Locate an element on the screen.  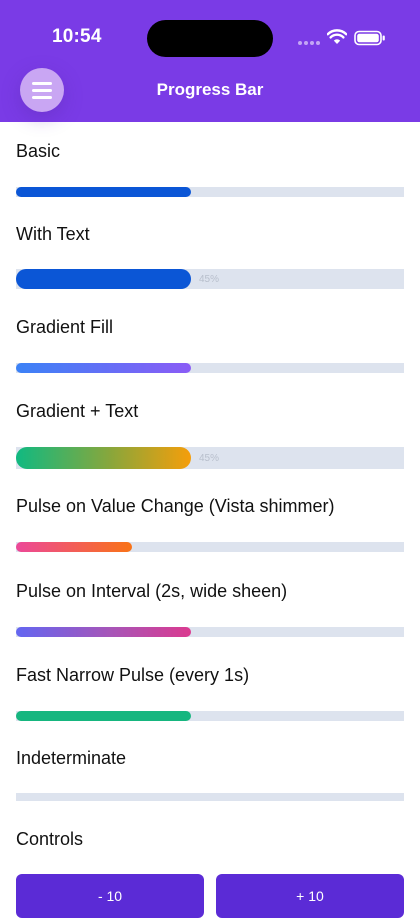
increment-button: + 10 is located at coordinates (310, 896).